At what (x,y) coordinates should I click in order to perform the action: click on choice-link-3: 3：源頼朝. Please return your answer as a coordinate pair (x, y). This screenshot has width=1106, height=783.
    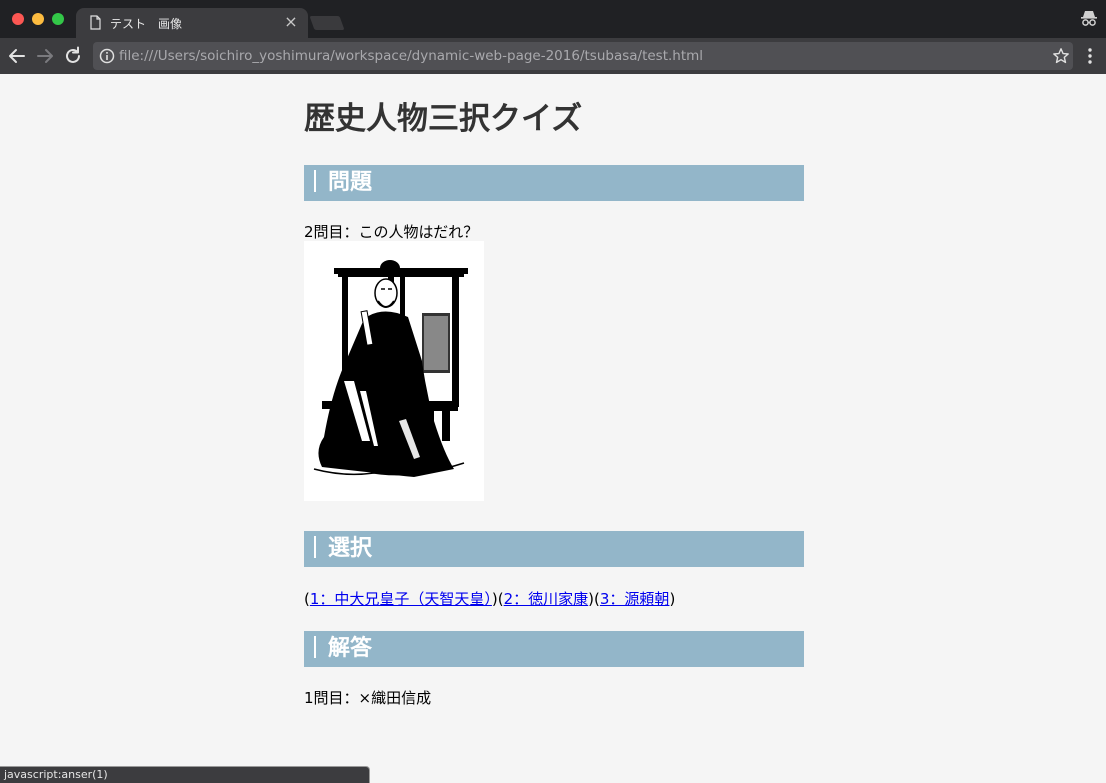
    Looking at the image, I should click on (635, 599).